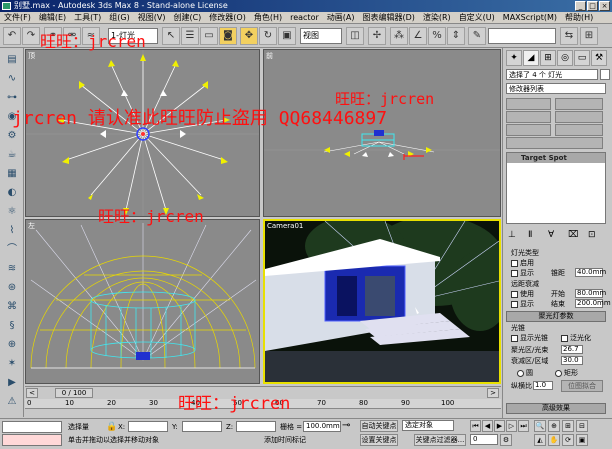 The image size is (612, 449). I want to click on menu-character: 角色(H), so click(268, 18).